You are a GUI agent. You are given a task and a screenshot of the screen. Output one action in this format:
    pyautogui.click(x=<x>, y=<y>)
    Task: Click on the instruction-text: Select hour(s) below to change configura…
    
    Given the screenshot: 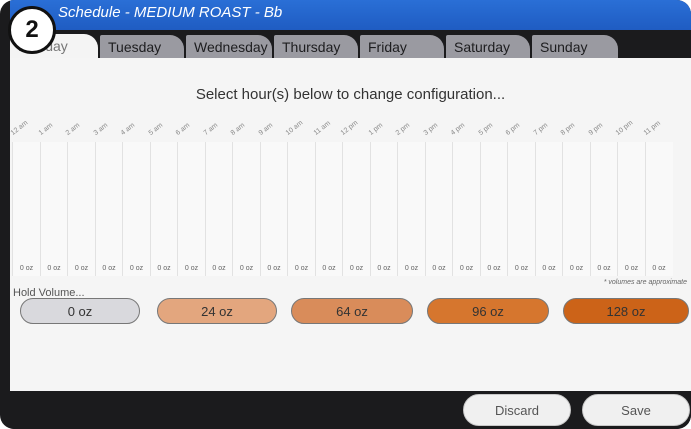 What is the action you would take?
    pyautogui.click(x=350, y=94)
    